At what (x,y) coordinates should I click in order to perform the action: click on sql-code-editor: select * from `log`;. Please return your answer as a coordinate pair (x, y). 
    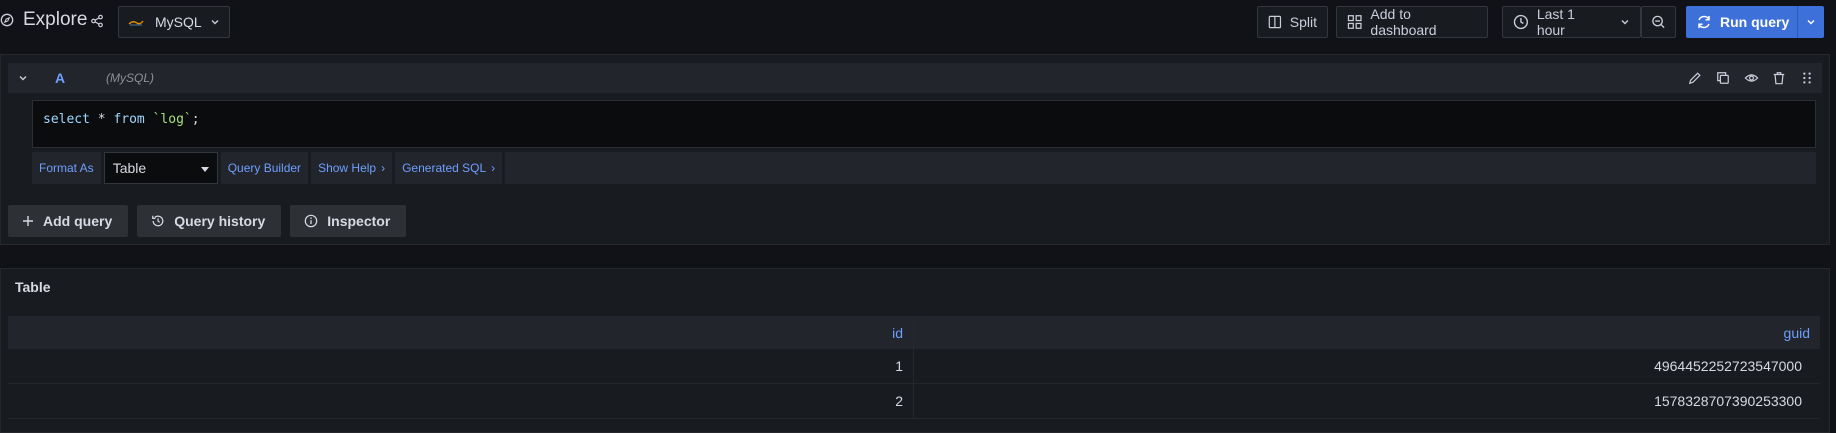
    Looking at the image, I should click on (924, 124).